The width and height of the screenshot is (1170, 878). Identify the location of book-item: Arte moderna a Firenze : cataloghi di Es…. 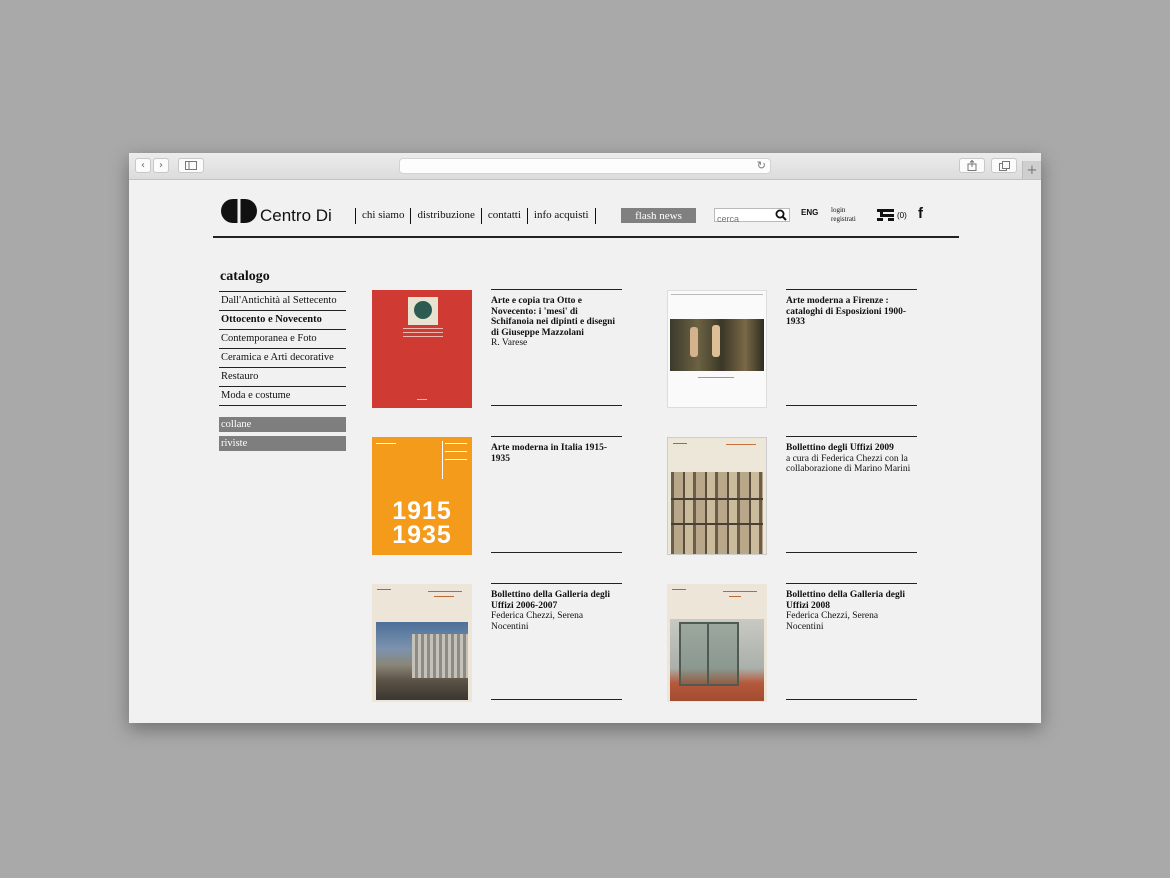
(817, 349).